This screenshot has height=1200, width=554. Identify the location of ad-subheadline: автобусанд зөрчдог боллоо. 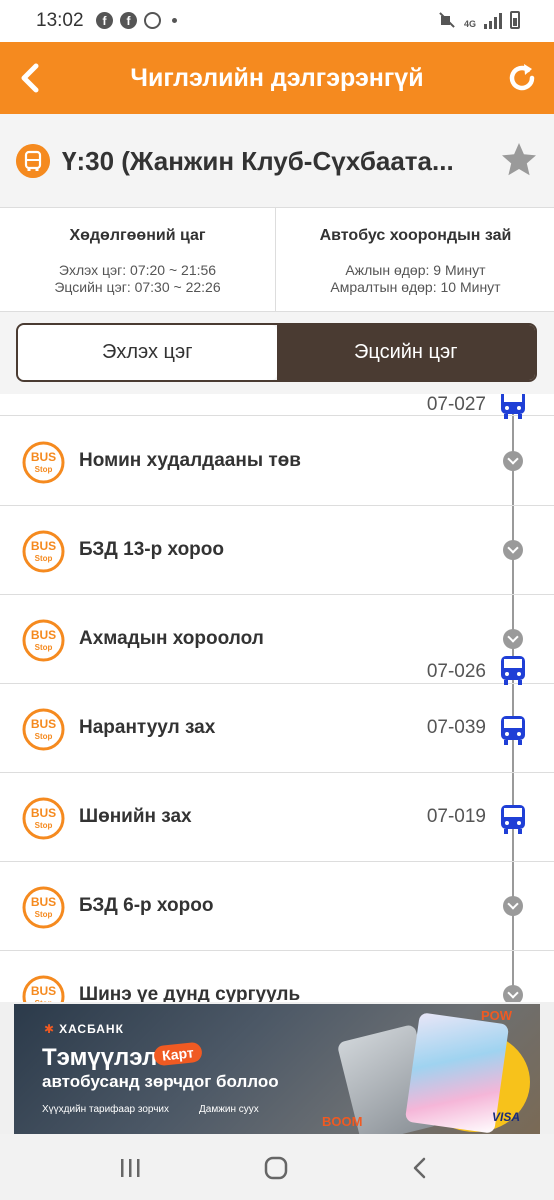
(160, 1081).